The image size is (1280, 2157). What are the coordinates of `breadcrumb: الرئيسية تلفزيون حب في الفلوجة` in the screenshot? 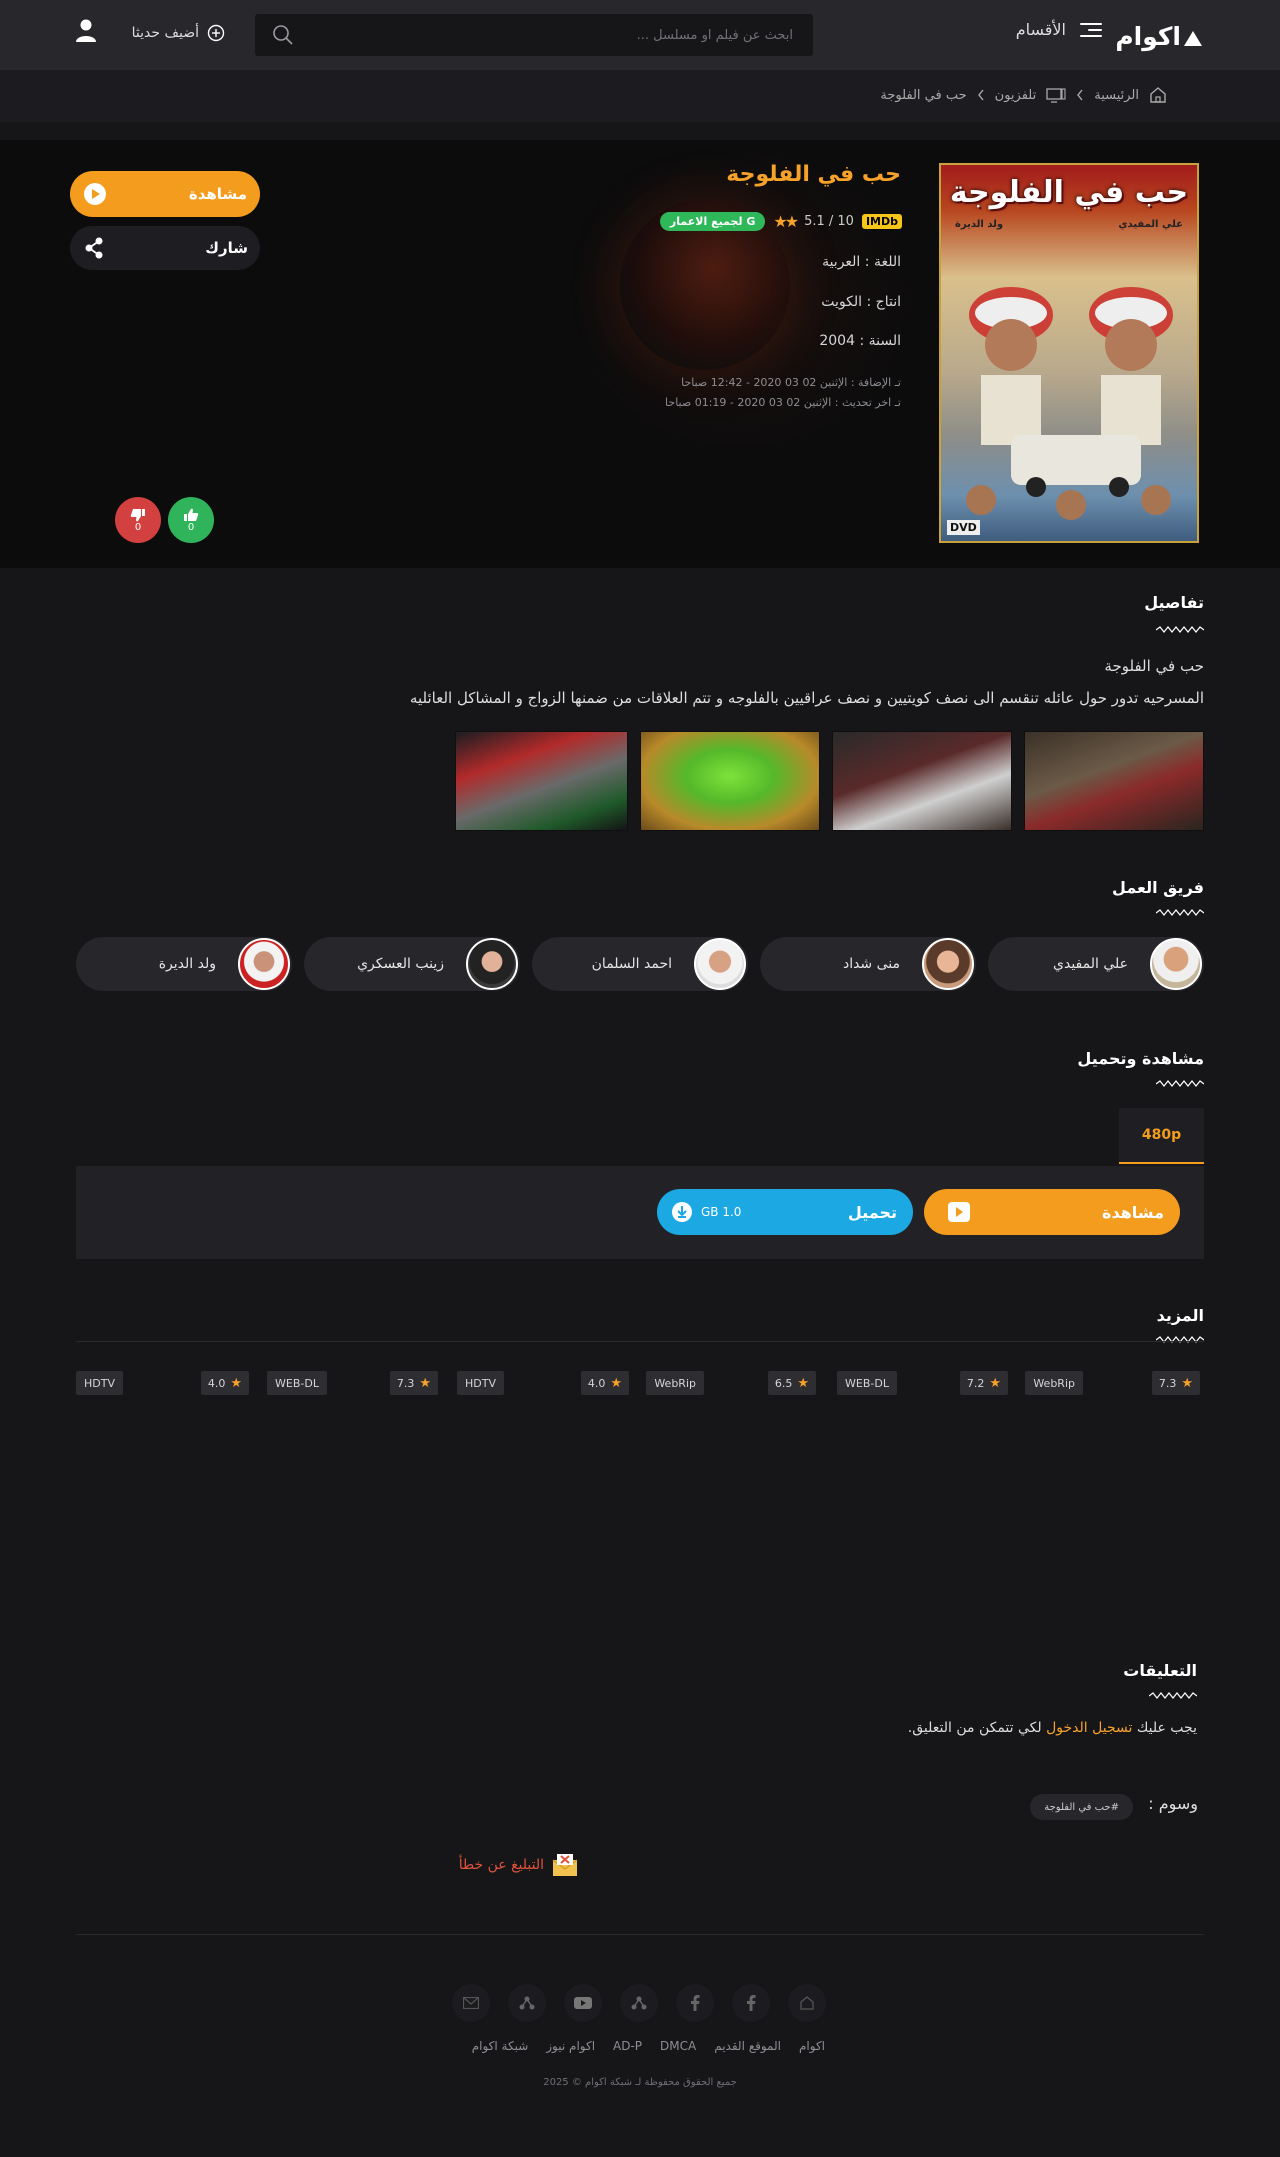 It's located at (1023, 95).